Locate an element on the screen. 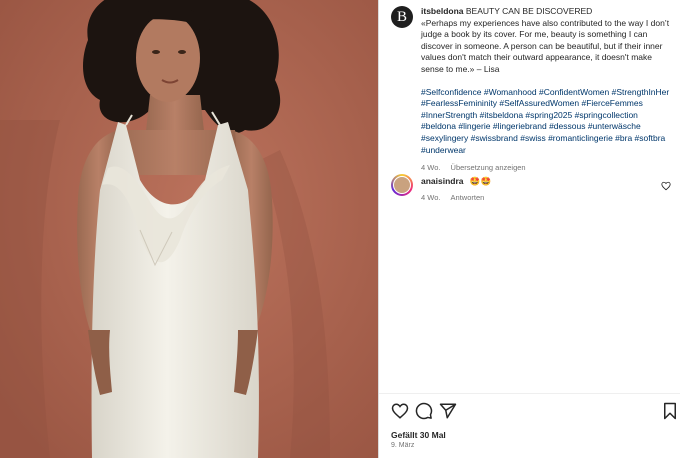 The width and height of the screenshot is (680, 458). share-paper-plane-icon is located at coordinates (448, 411).